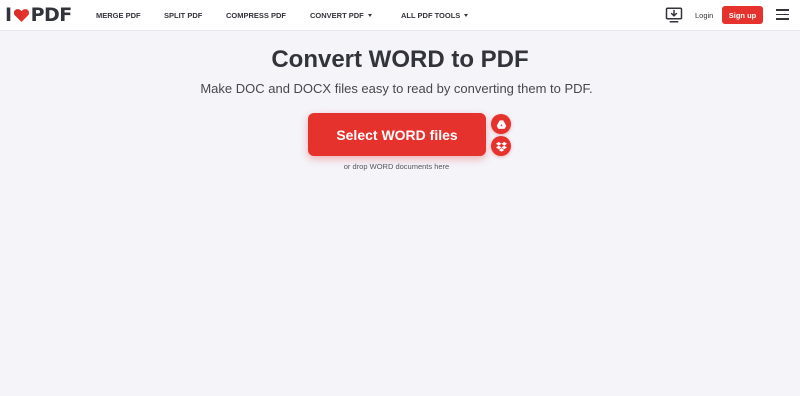  Describe the element at coordinates (431, 15) in the screenshot. I see `nav-label: ALL PDF TOOLS` at that location.